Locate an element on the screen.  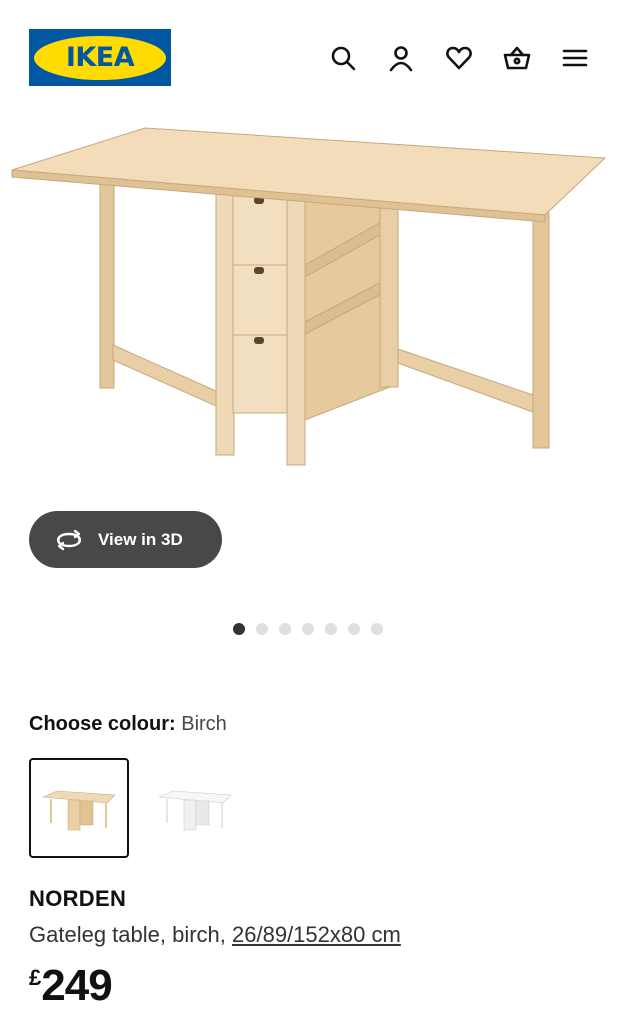
header: IKEA is located at coordinates (309, 57).